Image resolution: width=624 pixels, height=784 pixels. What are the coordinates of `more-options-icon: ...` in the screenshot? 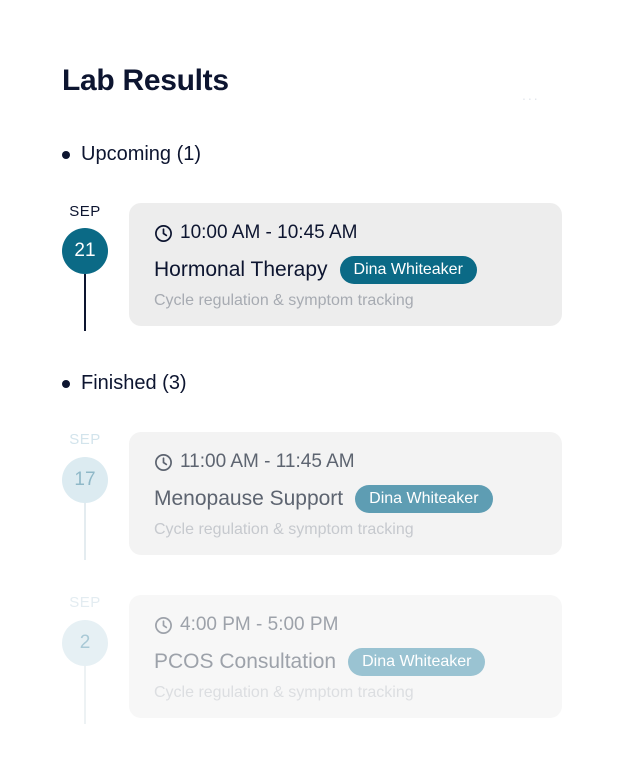 It's located at (531, 95).